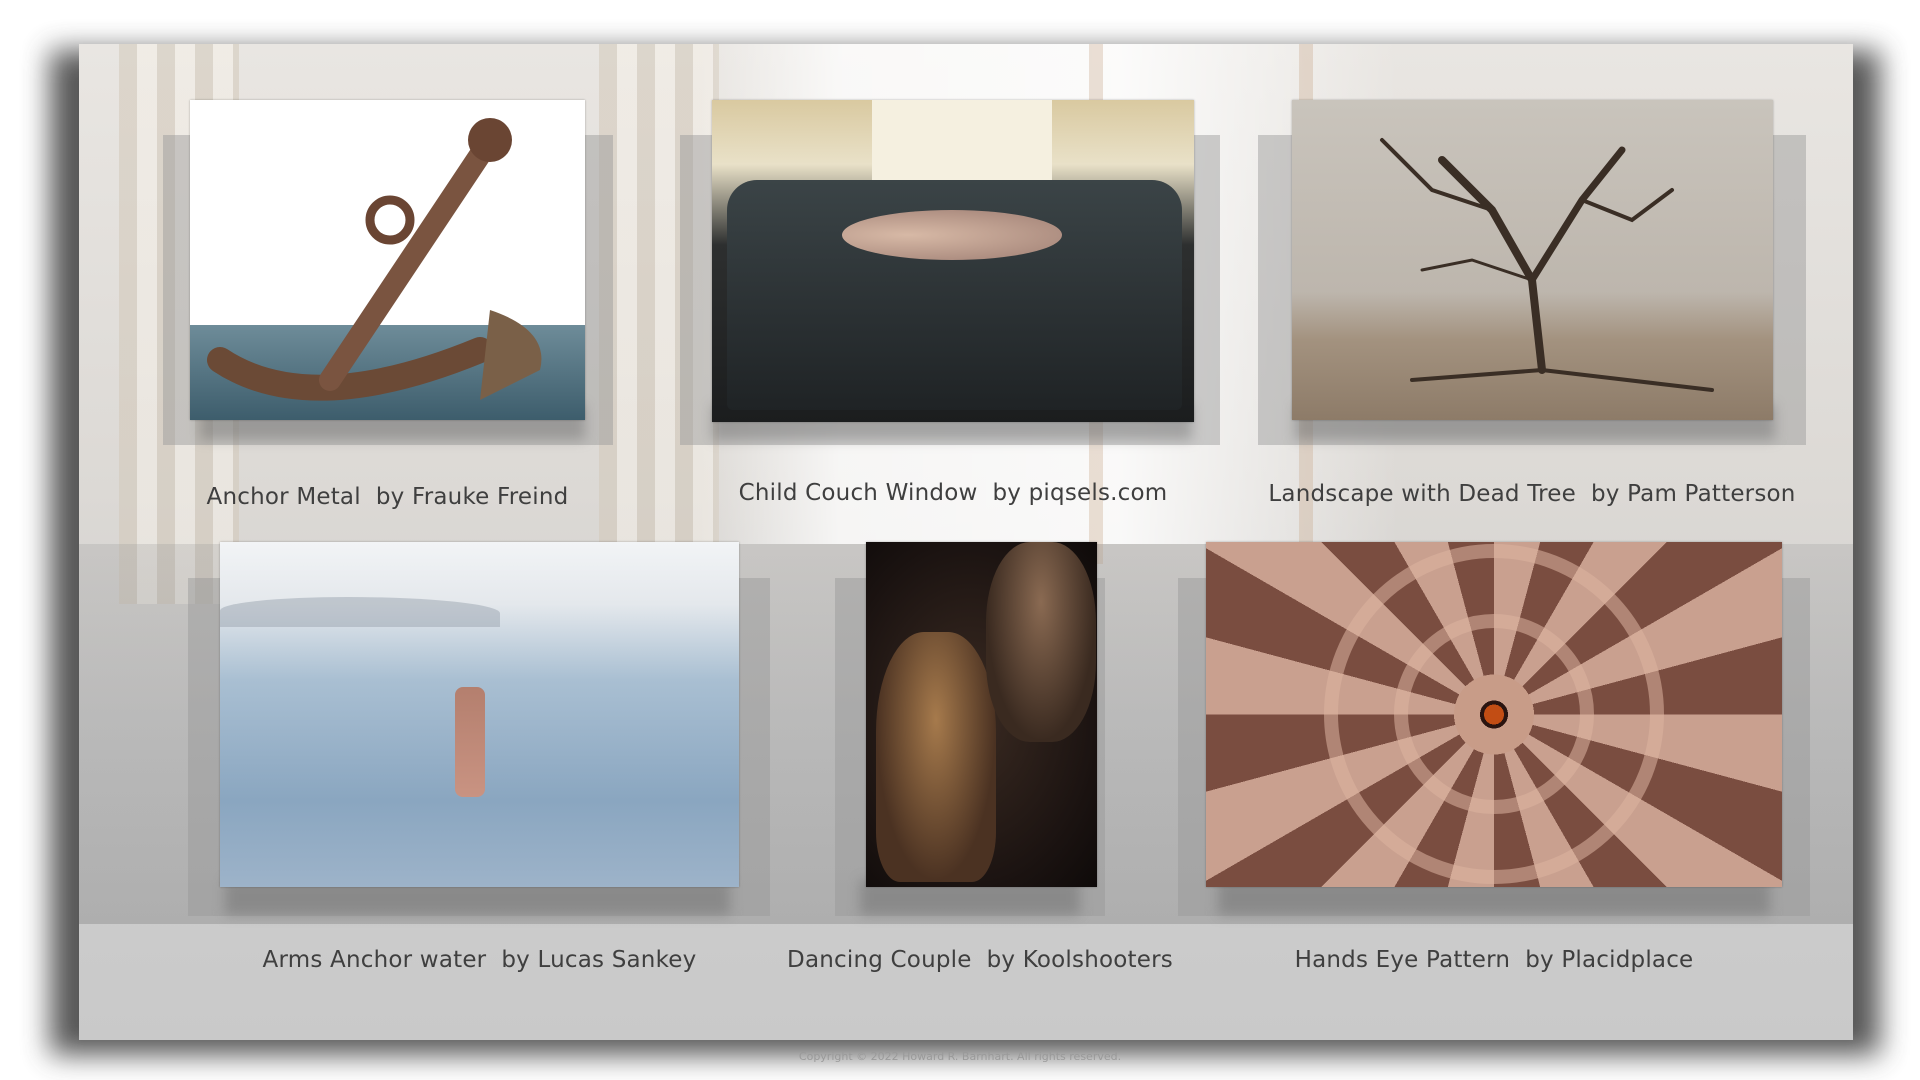  I want to click on gallery-caption: Anchor Metal by Frauke Freind, so click(387, 497).